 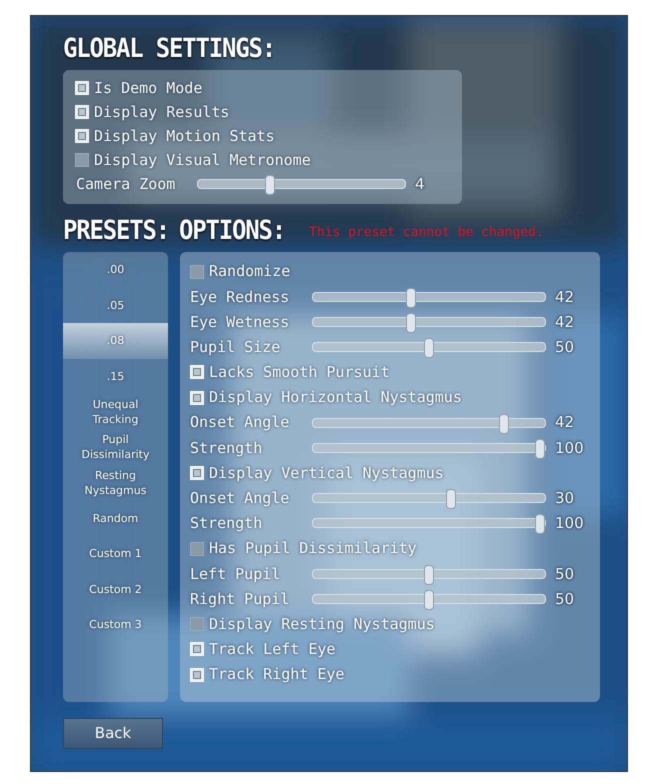 What do you see at coordinates (232, 230) in the screenshot?
I see `section-heading: OPTIONS:` at bounding box center [232, 230].